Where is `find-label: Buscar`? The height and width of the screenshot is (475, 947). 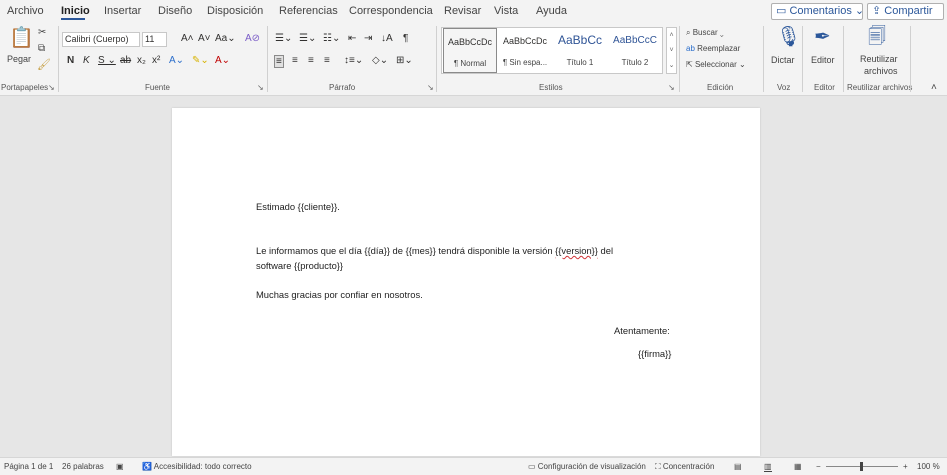 find-label: Buscar is located at coordinates (705, 32).